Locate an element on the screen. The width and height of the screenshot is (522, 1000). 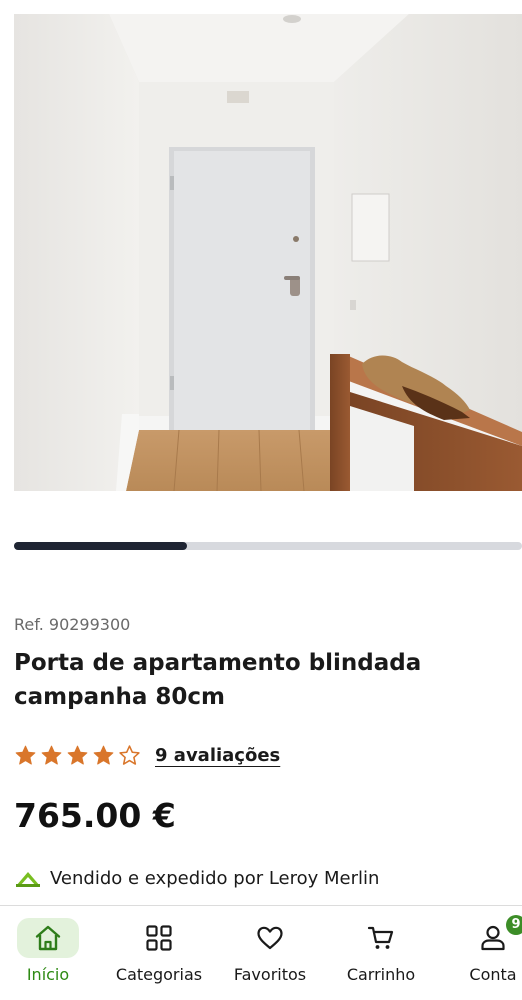
nav-item-cart: Carrinho is located at coordinates (381, 953).